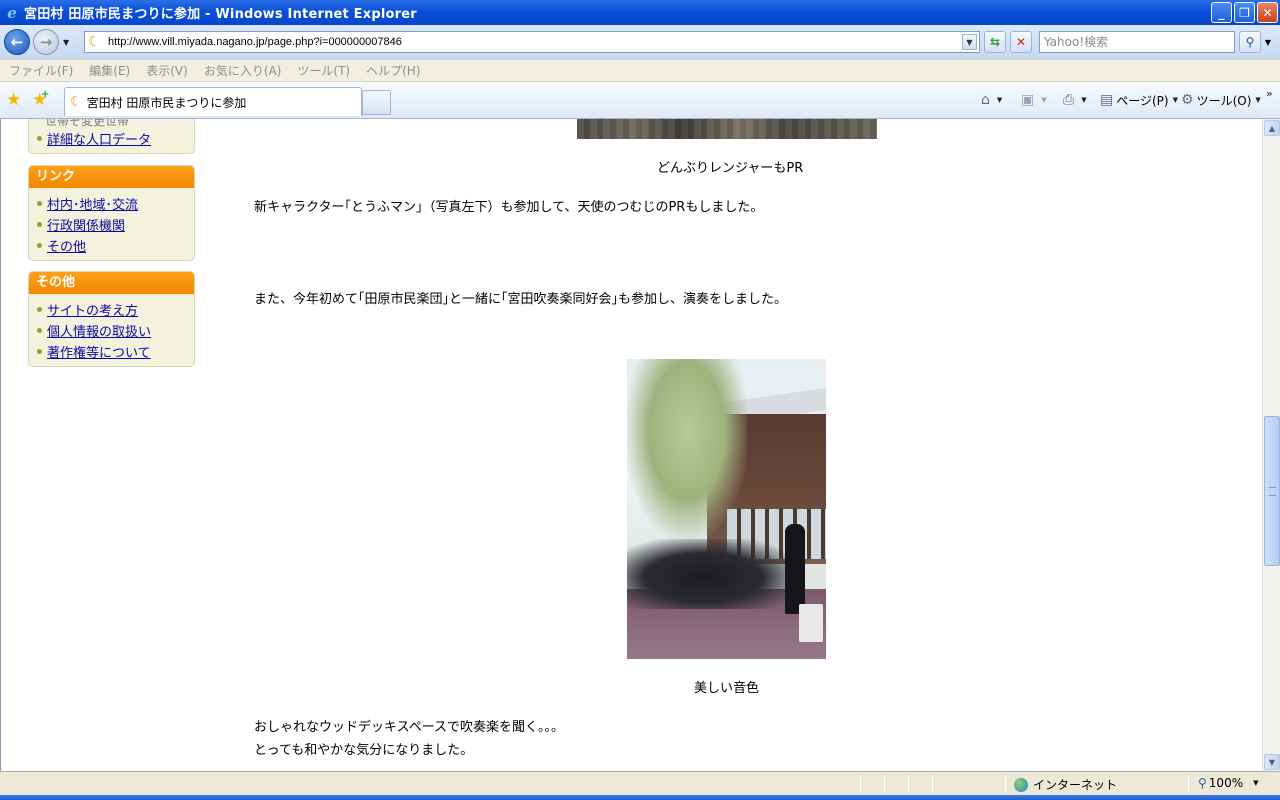 This screenshot has width=1280, height=800. I want to click on page-menu-label: ページ(P), so click(1142, 100).